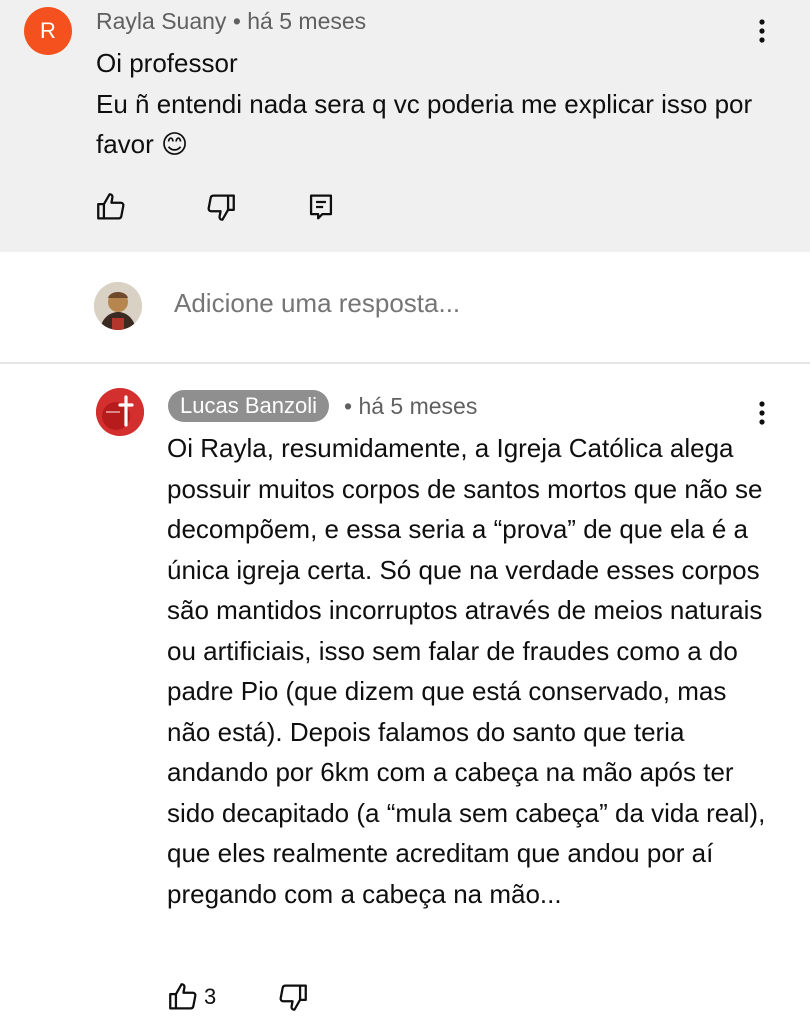  Describe the element at coordinates (231, 21) in the screenshot. I see `comment-meta: Rayla Suany • há 5 meses` at that location.